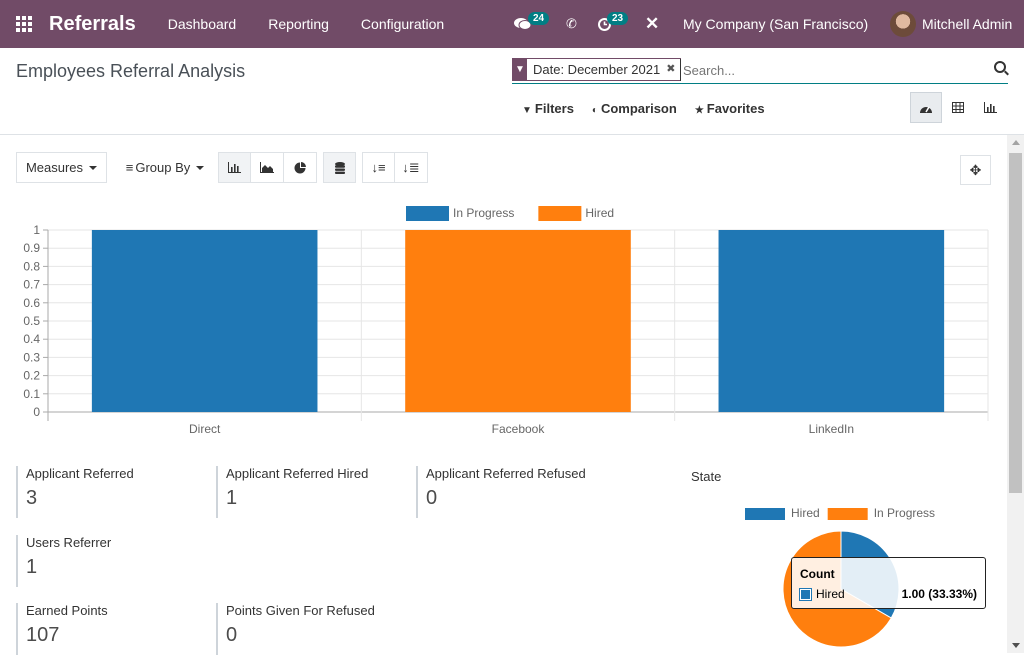 Image resolution: width=1024 pixels, height=655 pixels. What do you see at coordinates (951, 24) in the screenshot?
I see `user-menu: Mitchell Admin` at bounding box center [951, 24].